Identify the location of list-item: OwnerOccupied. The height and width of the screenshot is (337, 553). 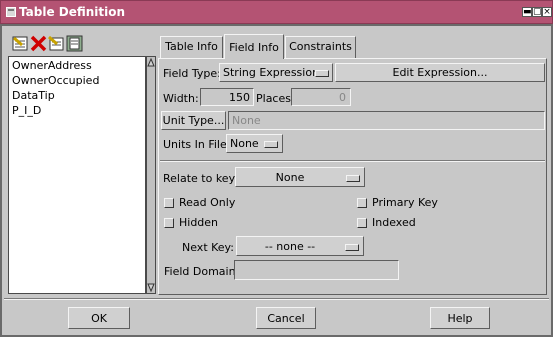
(55, 80).